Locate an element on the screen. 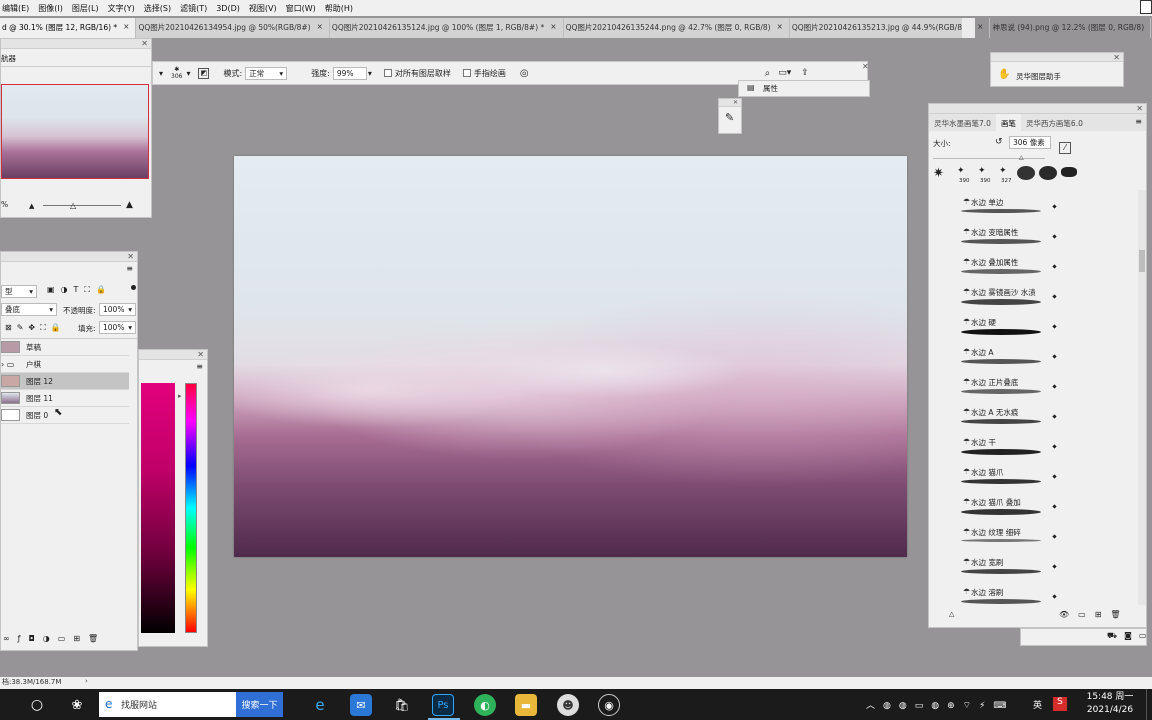  properties-icon: ▤ is located at coordinates (751, 87).